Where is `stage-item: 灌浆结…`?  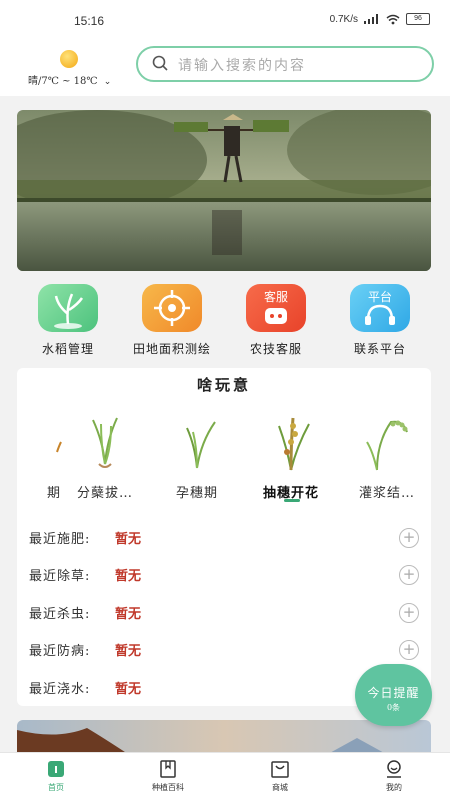 stage-item: 灌浆结… is located at coordinates (387, 456).